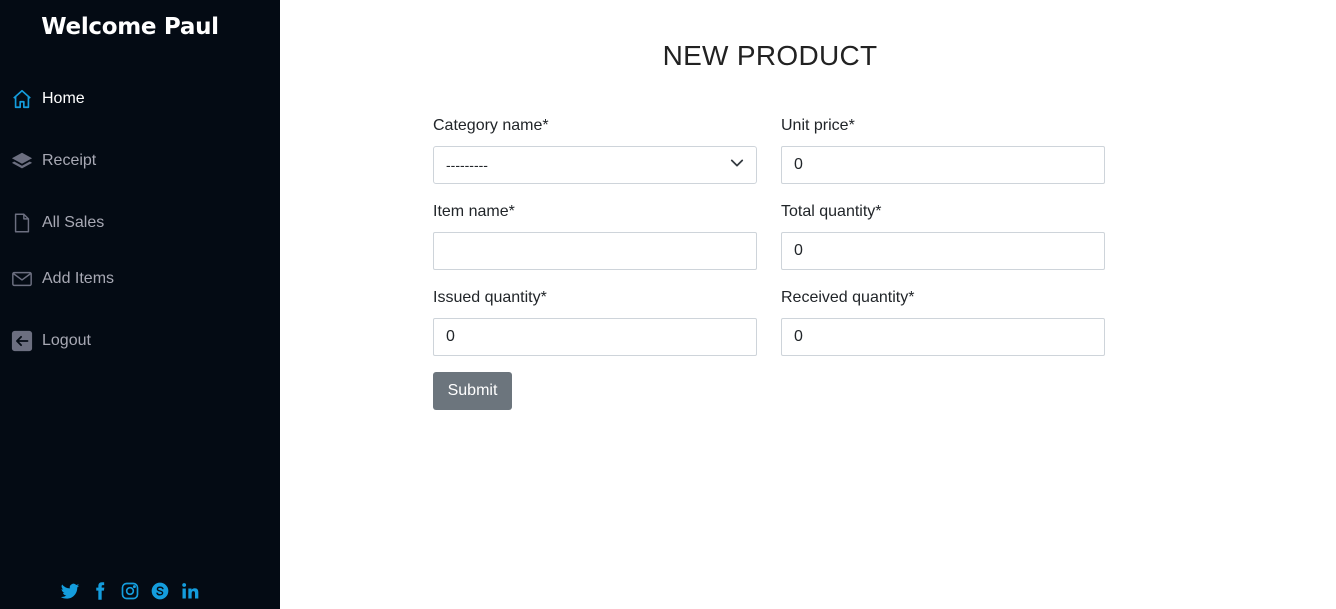  I want to click on unit-price-label: Unit price*, so click(818, 125).